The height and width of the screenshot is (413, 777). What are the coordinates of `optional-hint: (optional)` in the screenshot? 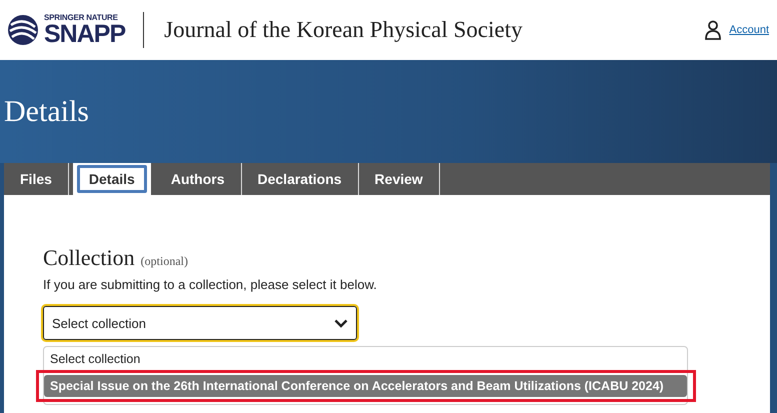 It's located at (164, 261).